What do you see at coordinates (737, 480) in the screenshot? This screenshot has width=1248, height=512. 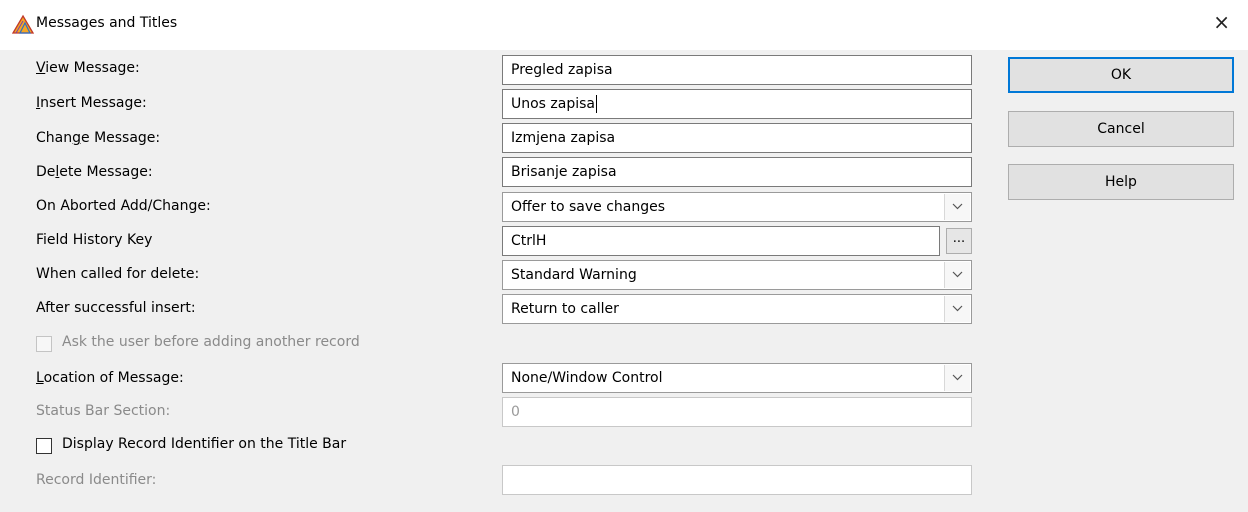 I see `record-identifier-input` at bounding box center [737, 480].